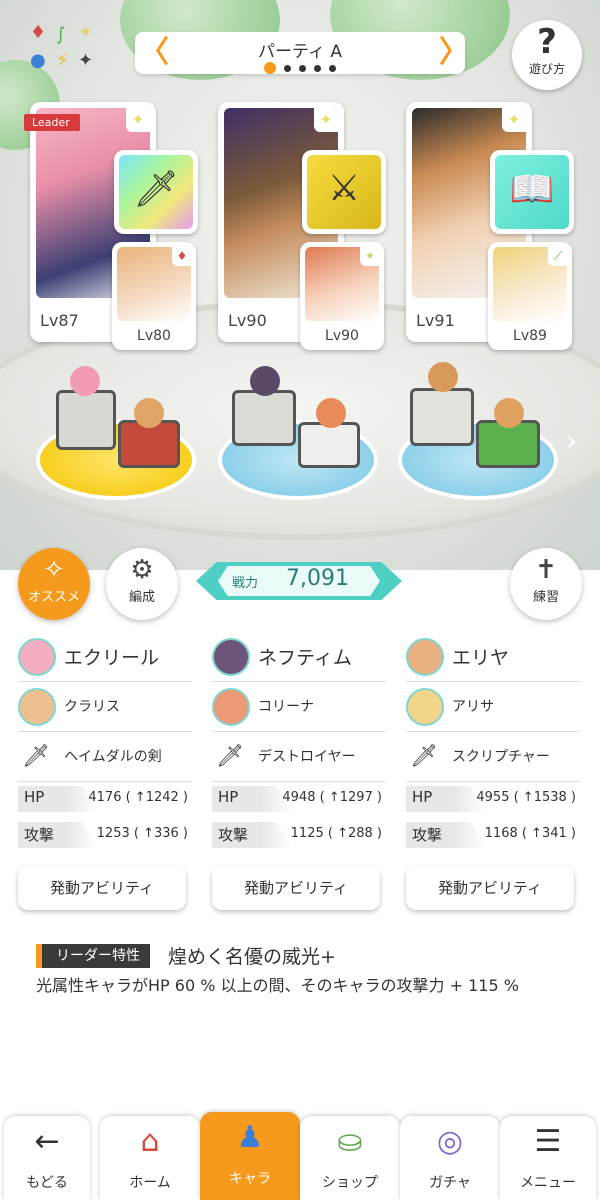  I want to click on nav-label: キャラ, so click(250, 1179).